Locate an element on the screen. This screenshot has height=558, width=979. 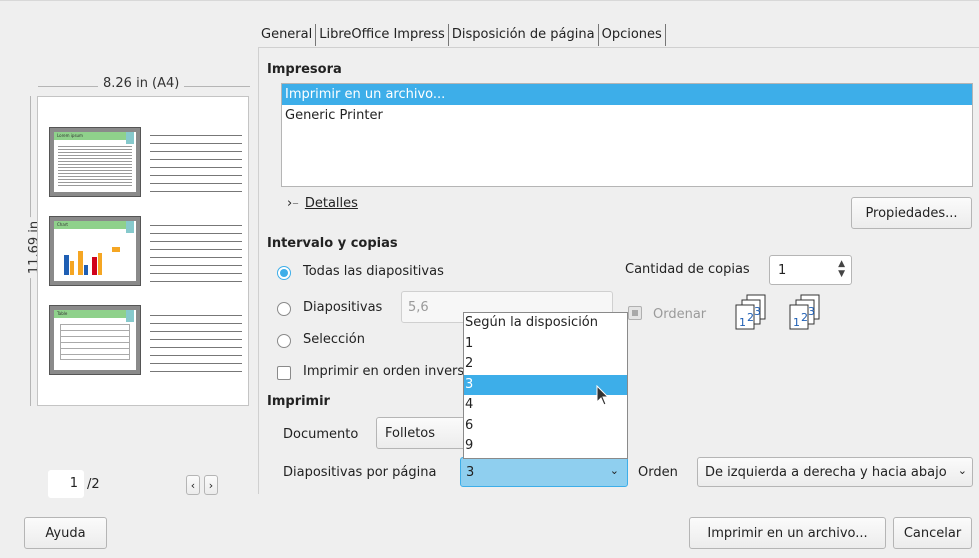
details-expander: ›– Detalles is located at coordinates (322, 203).